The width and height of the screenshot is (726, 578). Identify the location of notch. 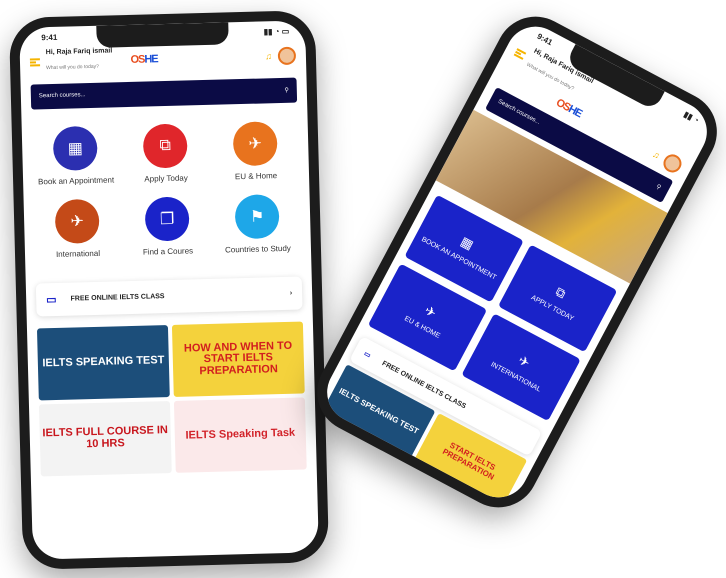
(162, 35).